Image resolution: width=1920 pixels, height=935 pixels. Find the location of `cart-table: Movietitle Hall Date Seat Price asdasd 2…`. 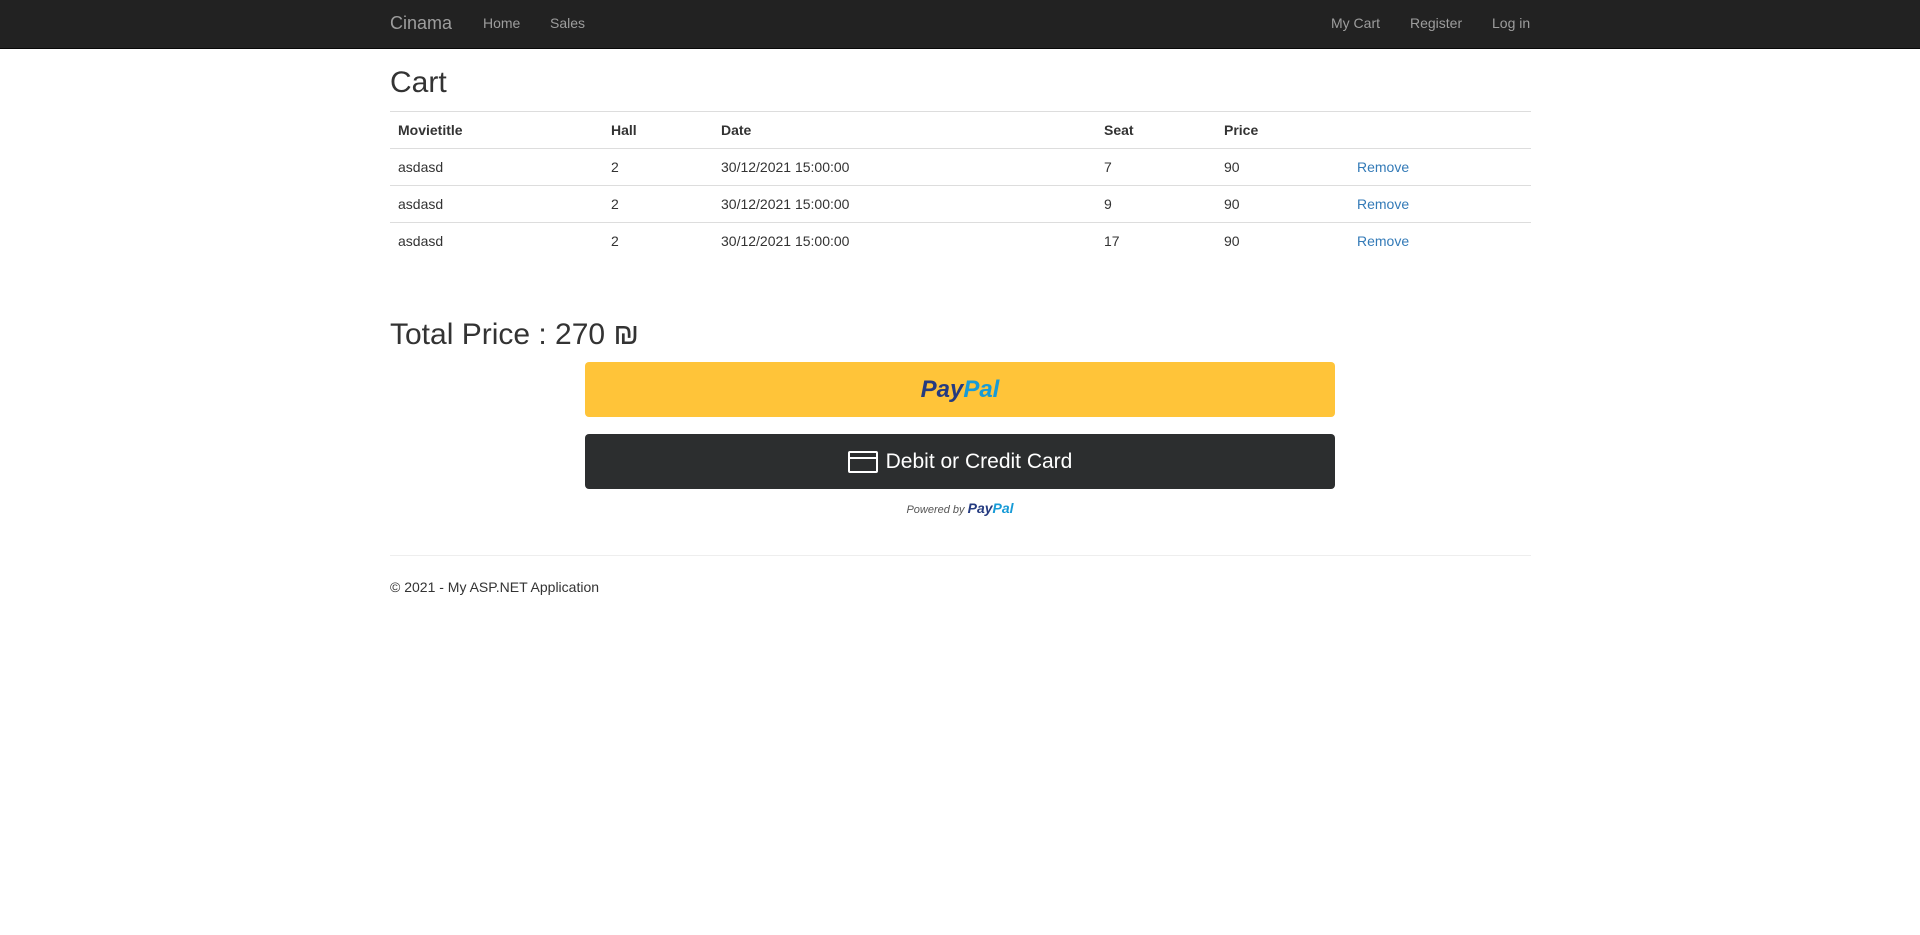

cart-table: Movietitle Hall Date Seat Price asdasd 2… is located at coordinates (960, 185).